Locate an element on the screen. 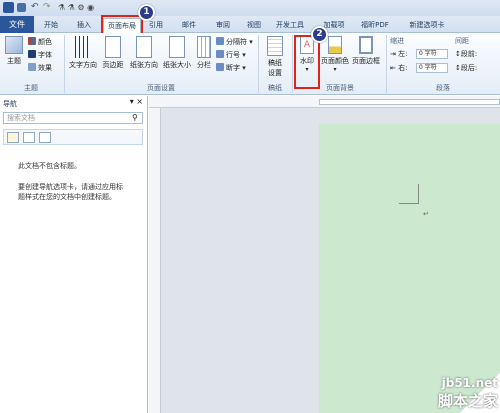 The image size is (500, 413). indent-right-icon: ⇤ is located at coordinates (393, 68).